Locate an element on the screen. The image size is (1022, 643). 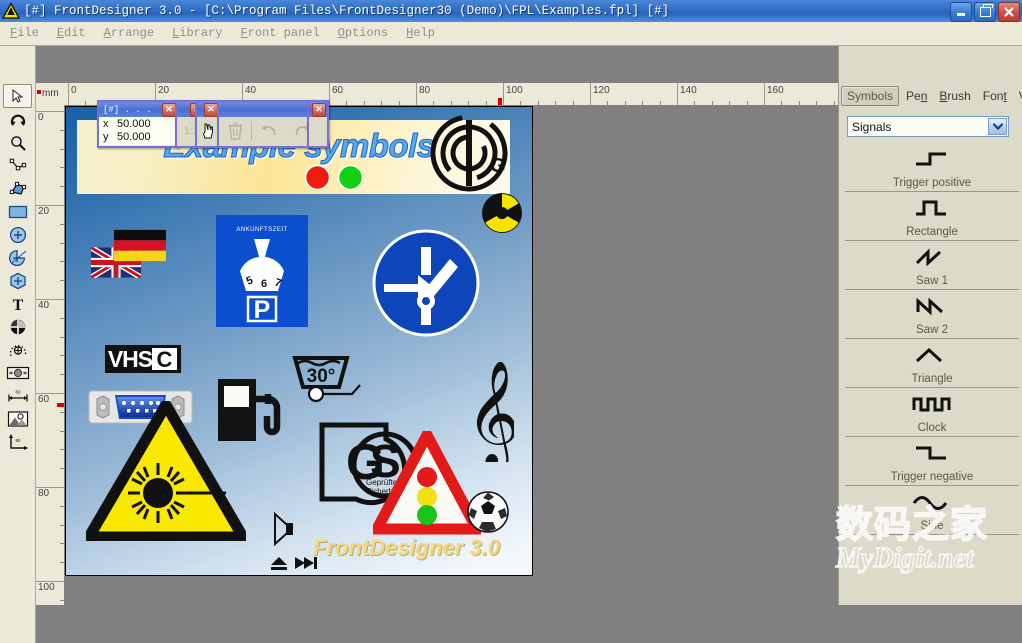
ruler-label: 160 is located at coordinates (775, 90).